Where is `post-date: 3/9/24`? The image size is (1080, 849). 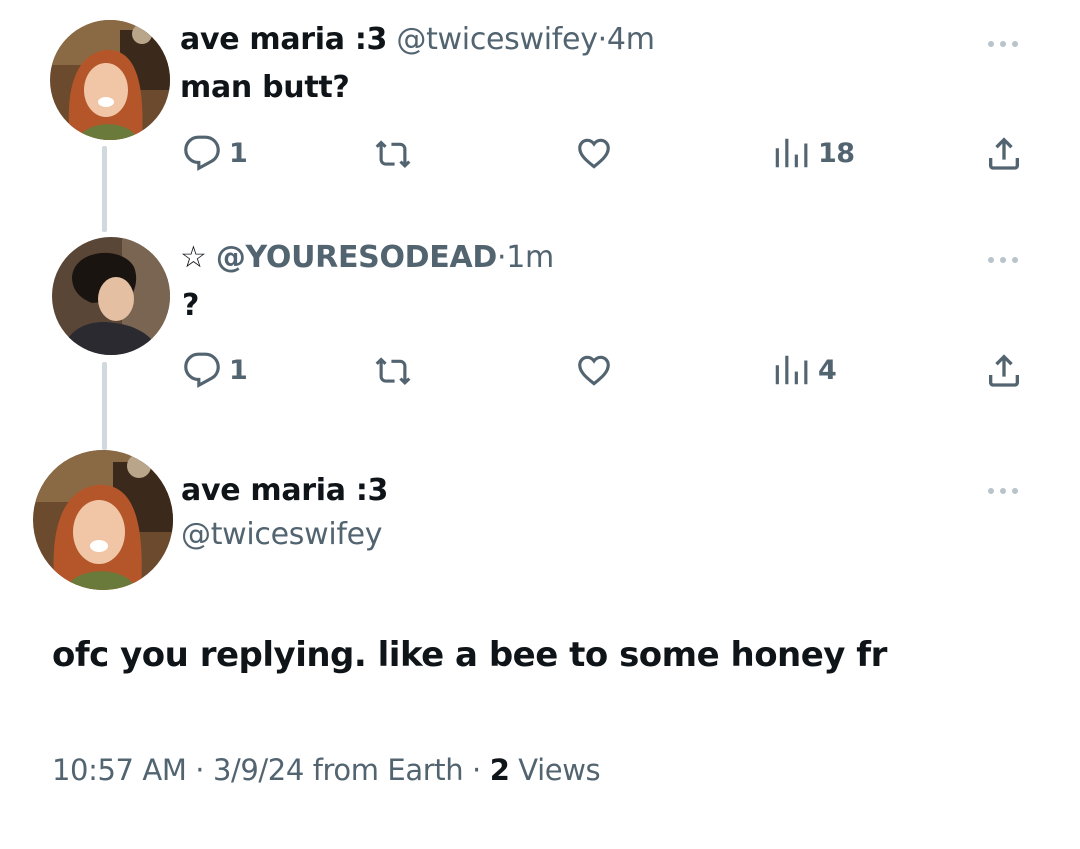 post-date: 3/9/24 is located at coordinates (258, 770).